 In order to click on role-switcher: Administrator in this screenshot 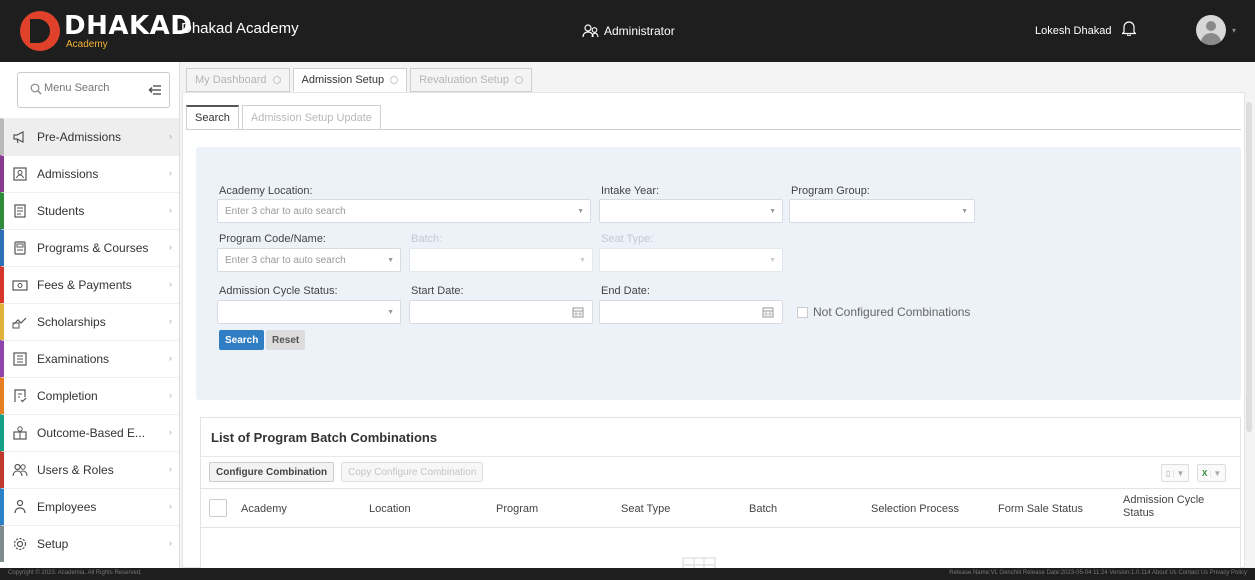, I will do `click(628, 31)`.